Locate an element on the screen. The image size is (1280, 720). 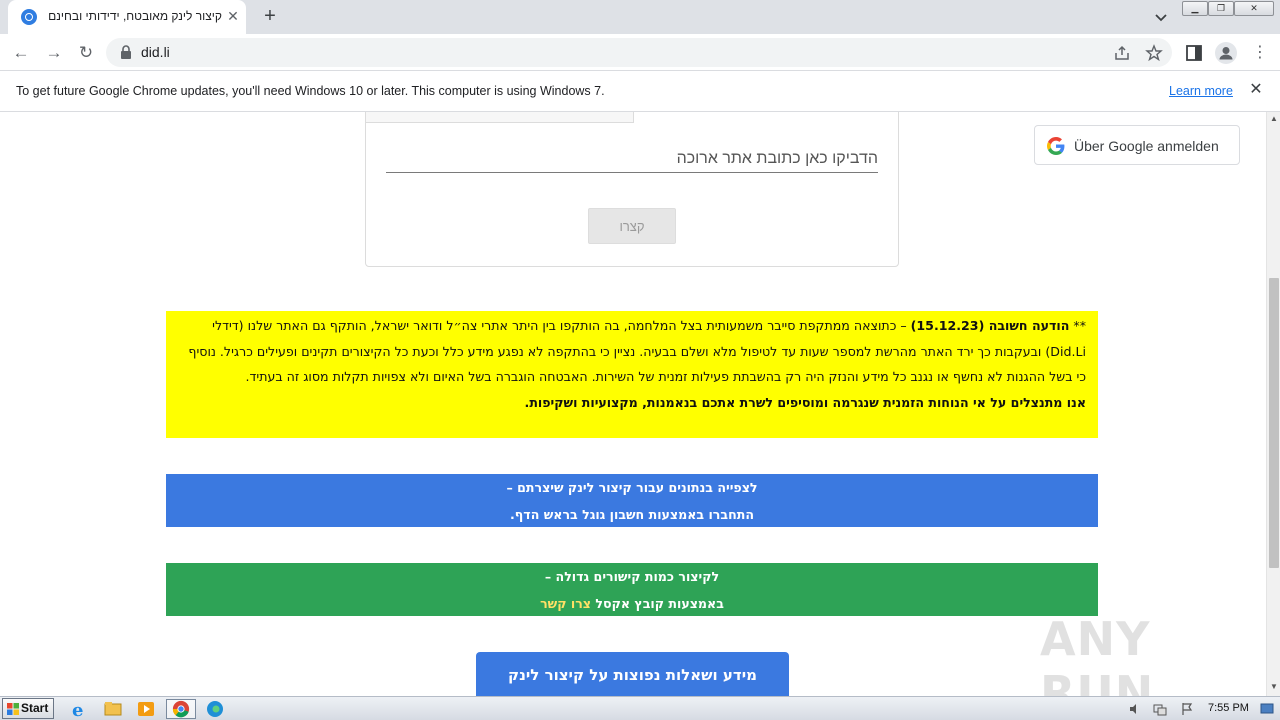
url-text: did.li is located at coordinates (155, 52).